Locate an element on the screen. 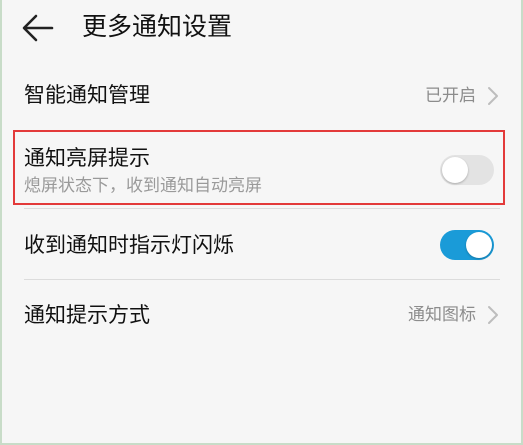  back-arrow-icon is located at coordinates (38, 28).